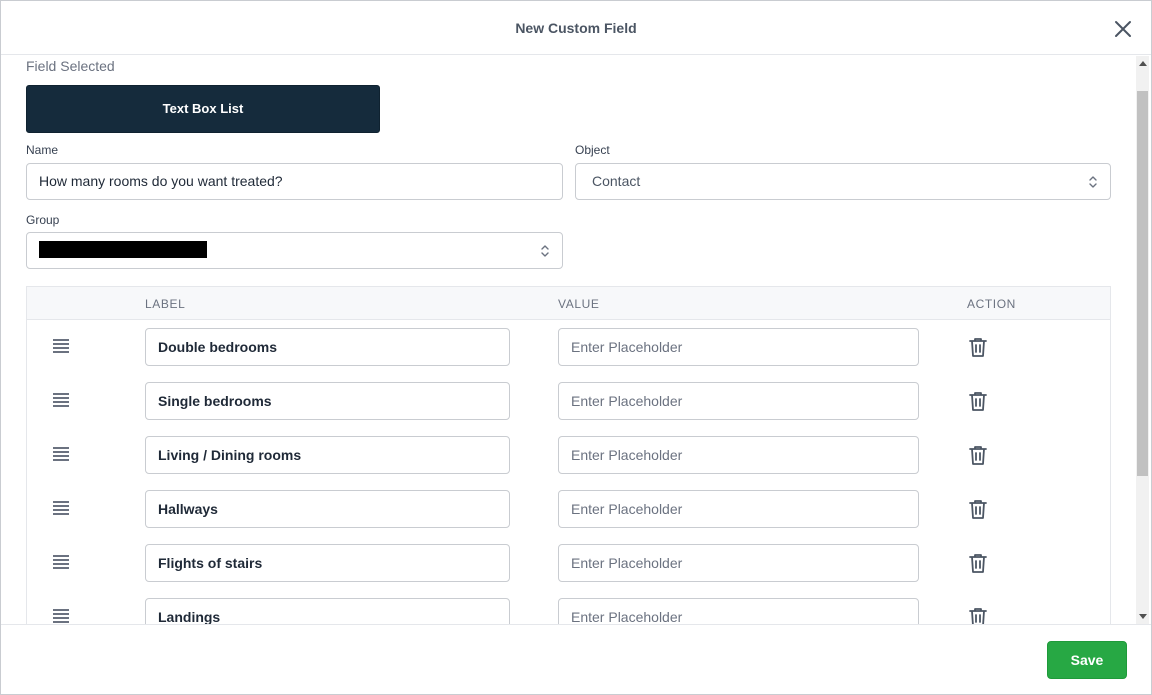 The height and width of the screenshot is (695, 1152). What do you see at coordinates (1143, 63) in the screenshot?
I see `scroll-up-arrow-icon` at bounding box center [1143, 63].